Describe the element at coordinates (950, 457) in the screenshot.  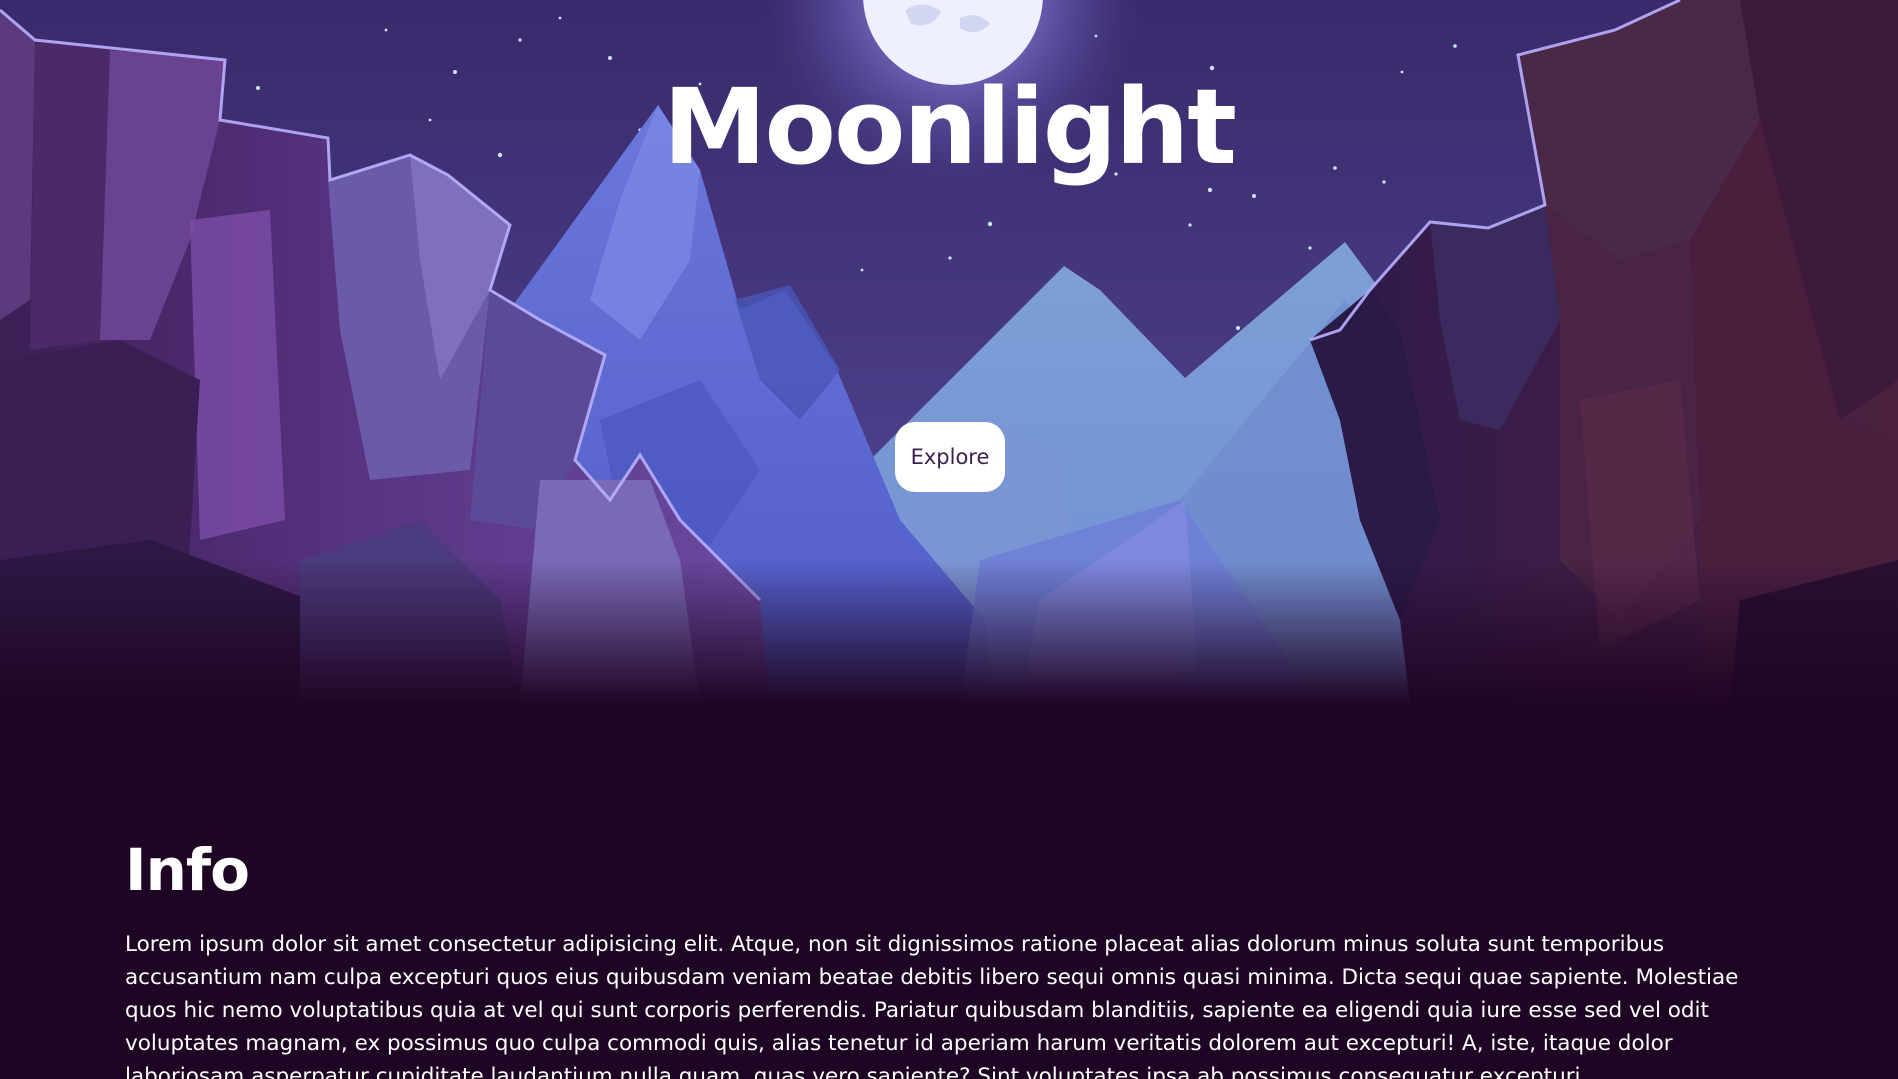
I see `explore-button: Explore` at that location.